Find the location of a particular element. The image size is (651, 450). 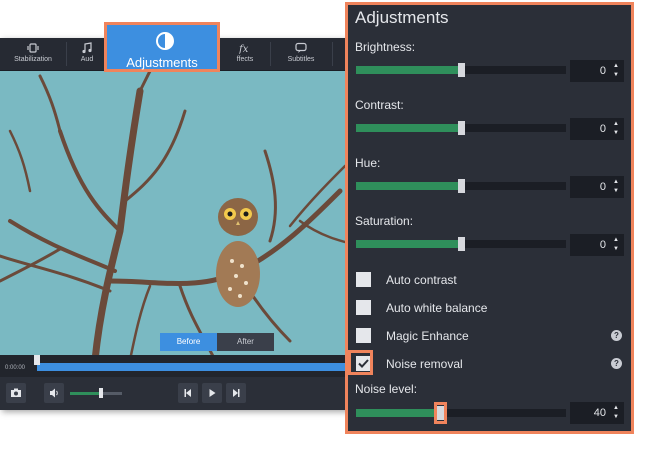

before-after-toggle: Before After is located at coordinates (217, 342).